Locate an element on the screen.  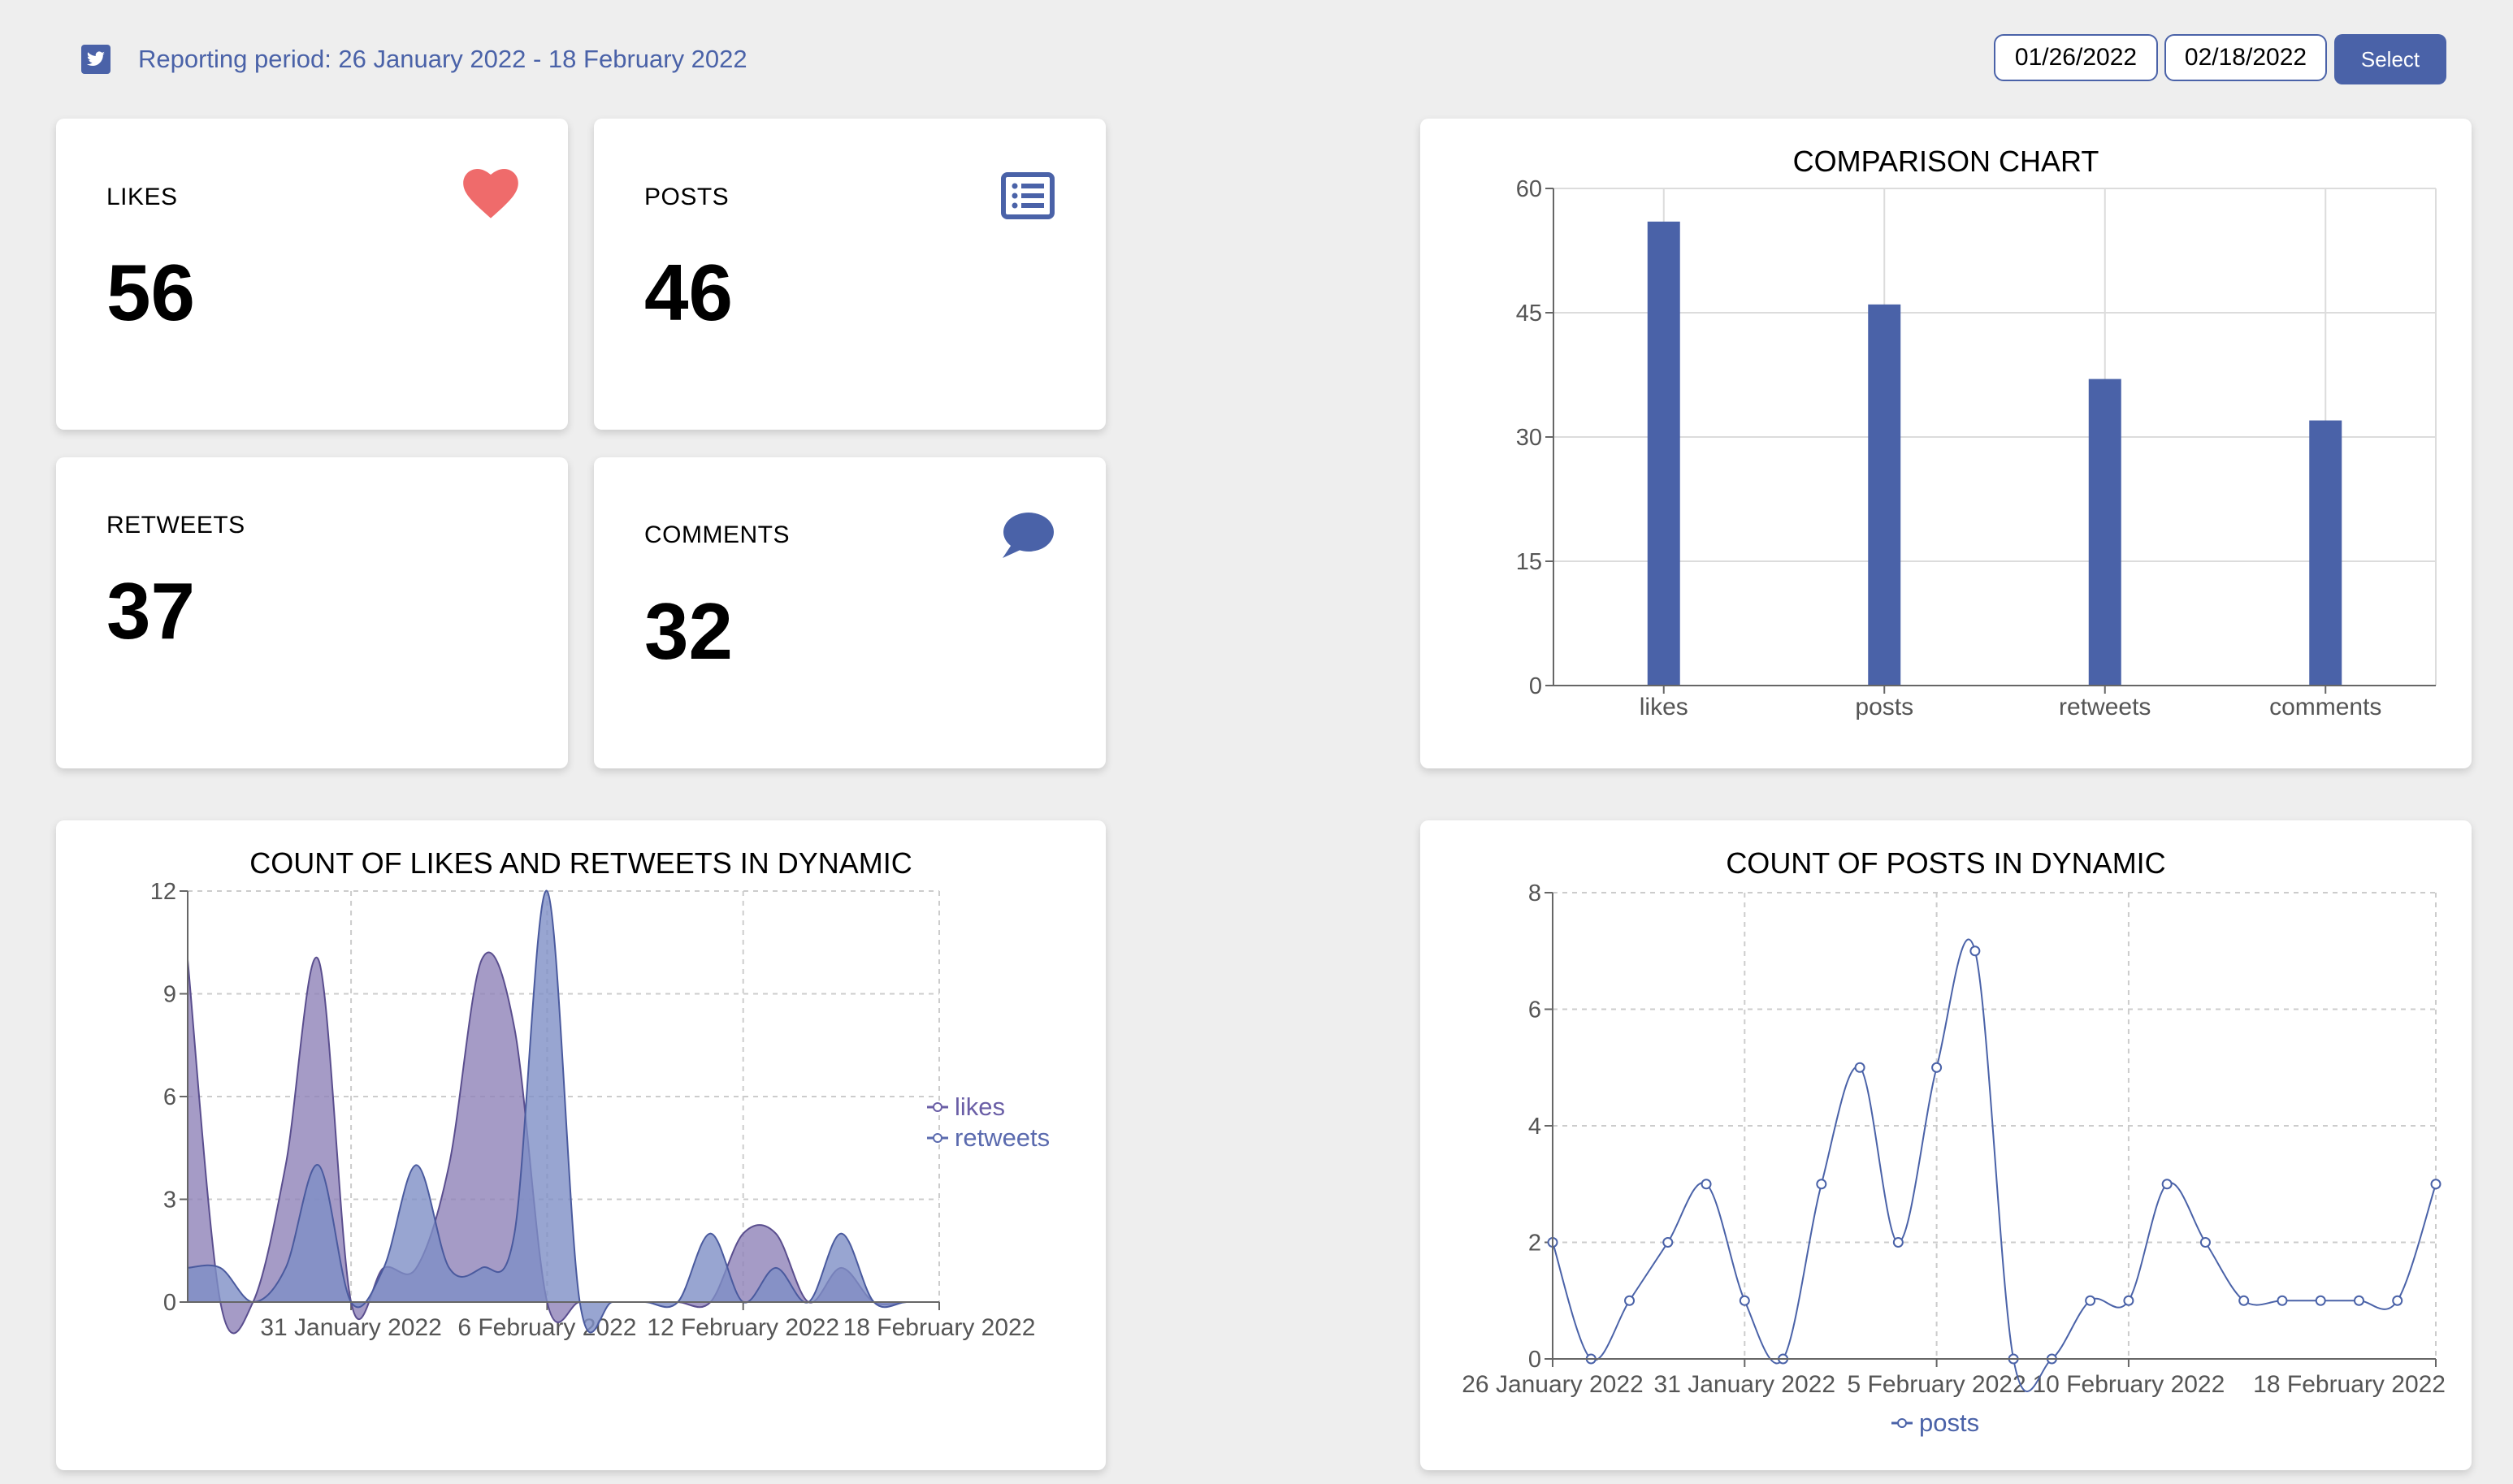
bar-x-tick-label: retweets is located at coordinates (2105, 707).